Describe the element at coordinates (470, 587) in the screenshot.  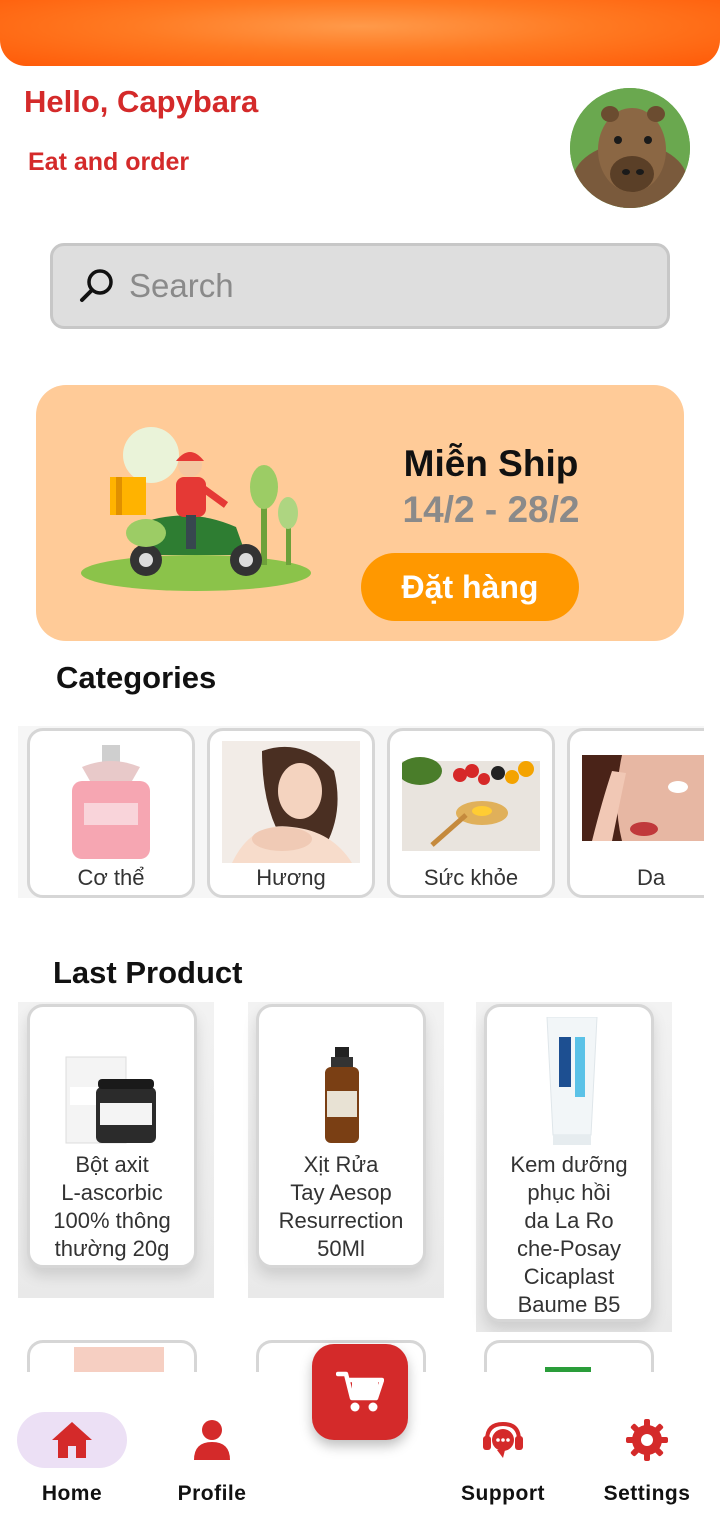
I see `order-now-button: Đặt hàng` at that location.